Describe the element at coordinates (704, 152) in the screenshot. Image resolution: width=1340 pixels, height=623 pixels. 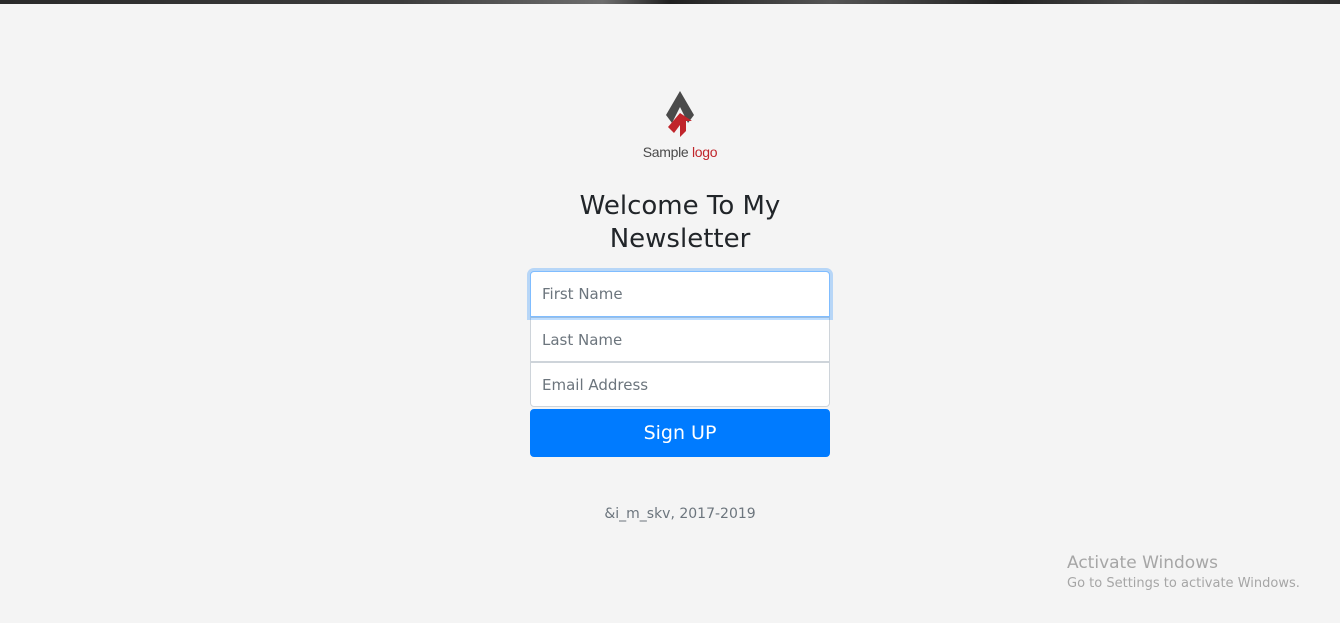
I see `logo-text-accent: logo` at that location.